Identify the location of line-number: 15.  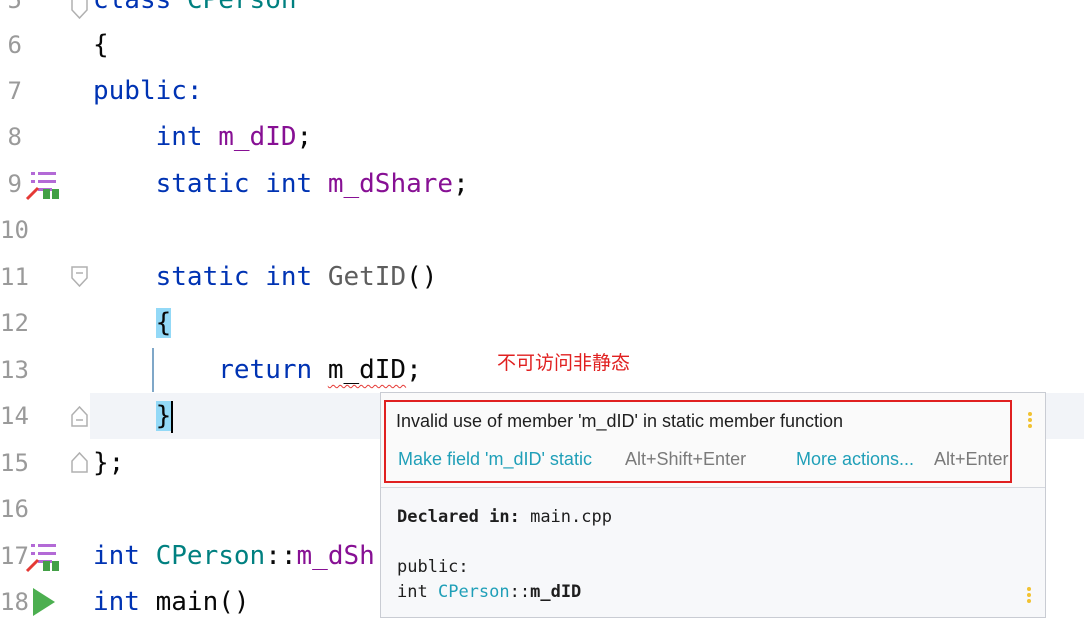
(14, 463).